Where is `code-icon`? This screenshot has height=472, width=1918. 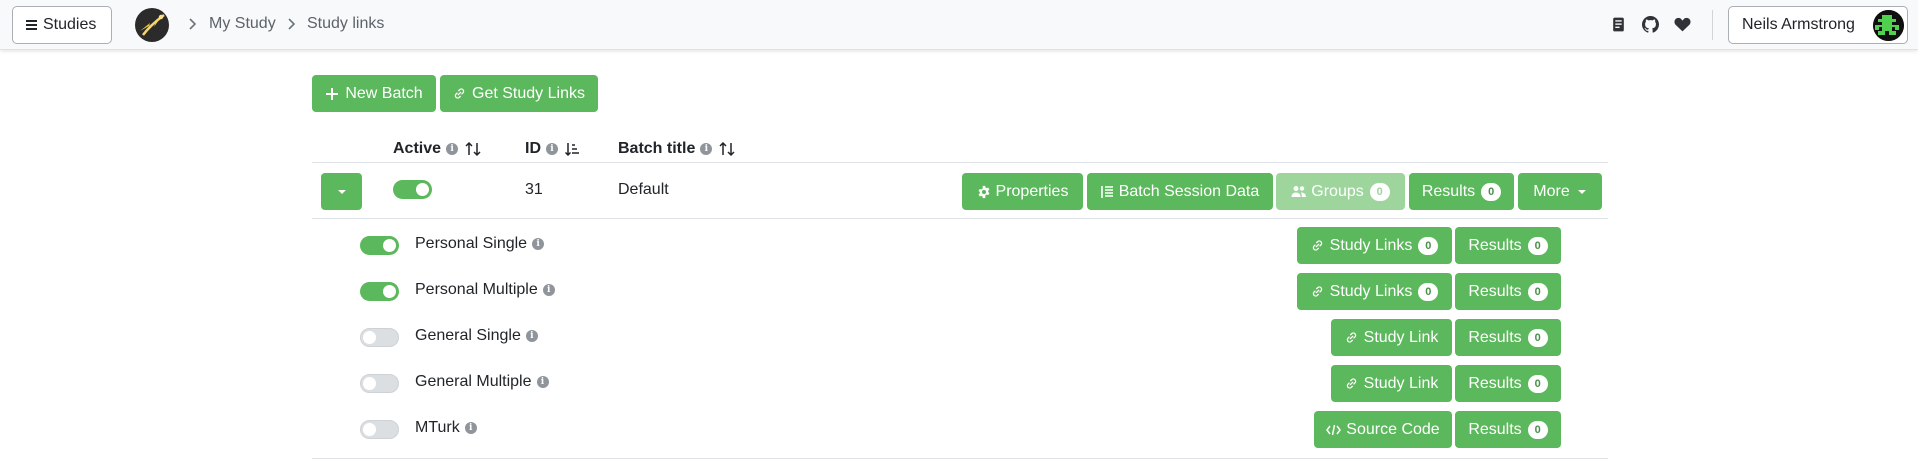 code-icon is located at coordinates (1334, 429).